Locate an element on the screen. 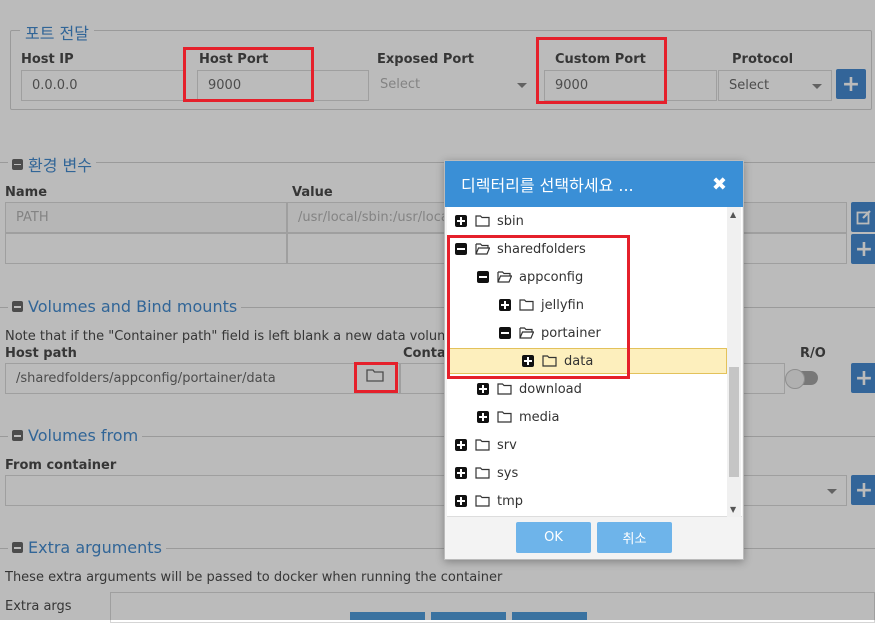  annotation-box-tree-path is located at coordinates (538, 307).